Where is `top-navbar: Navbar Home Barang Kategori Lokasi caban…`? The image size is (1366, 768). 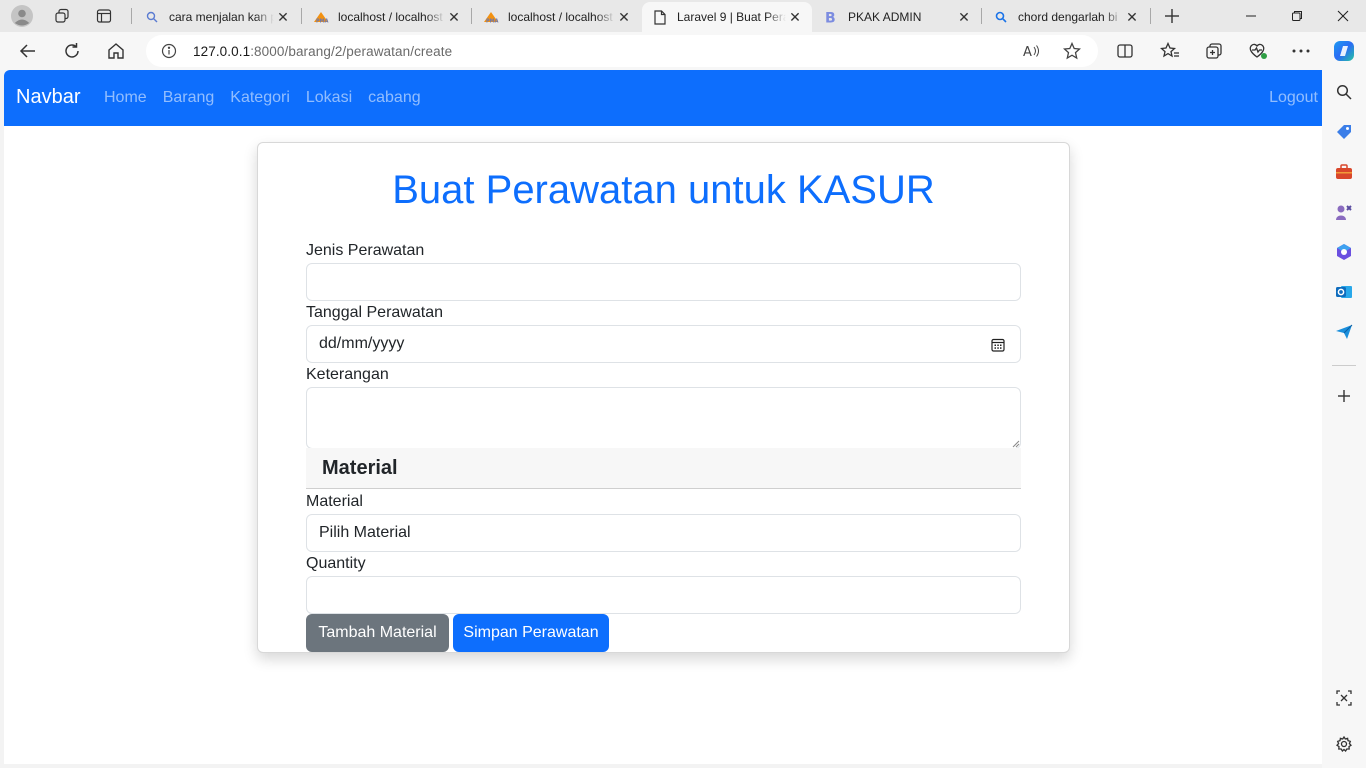 top-navbar: Navbar Home Barang Kategori Lokasi caban… is located at coordinates (663, 98).